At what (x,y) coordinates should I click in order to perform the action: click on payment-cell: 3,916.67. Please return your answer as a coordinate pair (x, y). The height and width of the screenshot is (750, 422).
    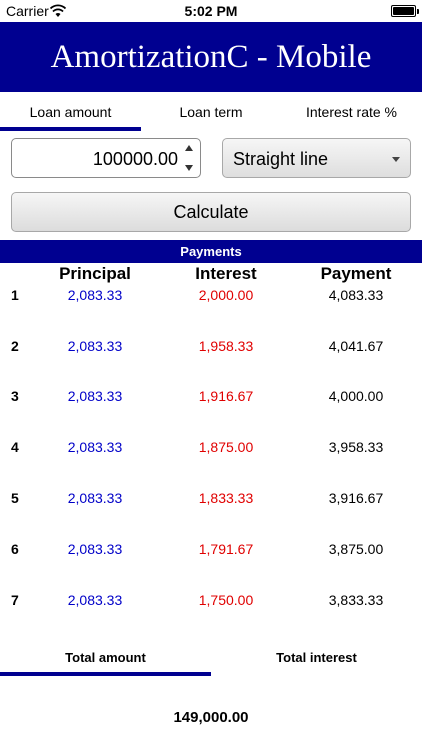
    Looking at the image, I should click on (356, 498).